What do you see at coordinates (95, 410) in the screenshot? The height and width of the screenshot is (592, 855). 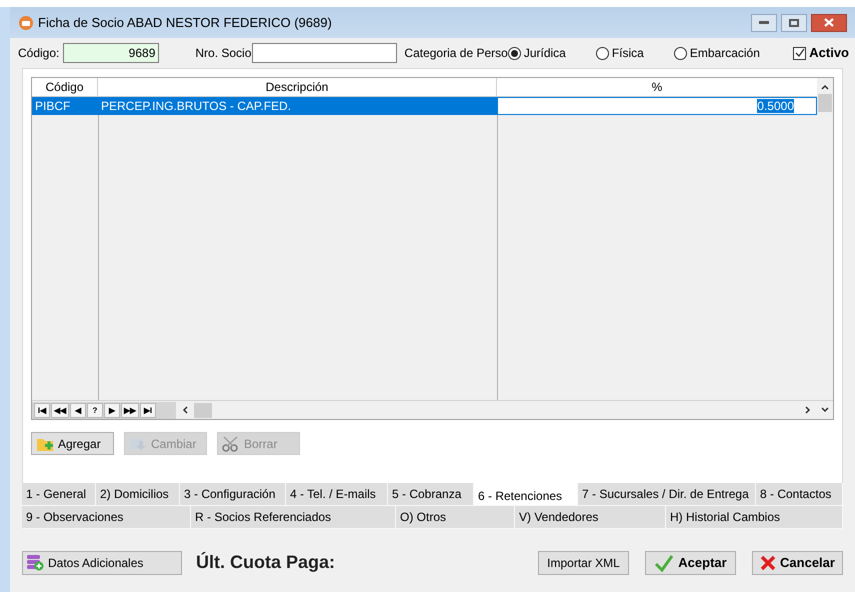 I see `navigator-button: ?` at bounding box center [95, 410].